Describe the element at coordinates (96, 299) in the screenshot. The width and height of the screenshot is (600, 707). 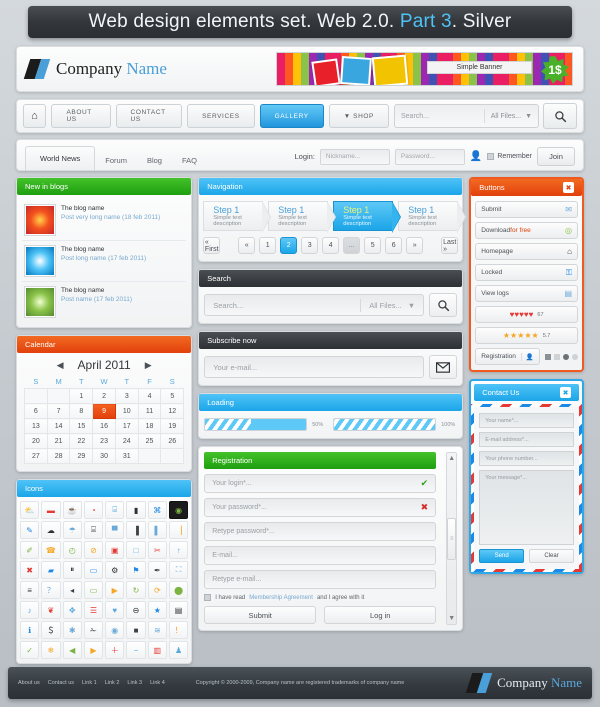
I see `blog-post: Post name (17 feb 2011)` at that location.